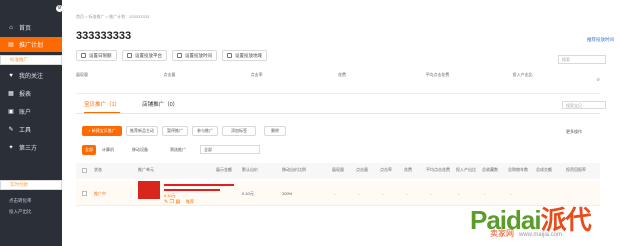  I want to click on row-status: 推广中, so click(100, 193).